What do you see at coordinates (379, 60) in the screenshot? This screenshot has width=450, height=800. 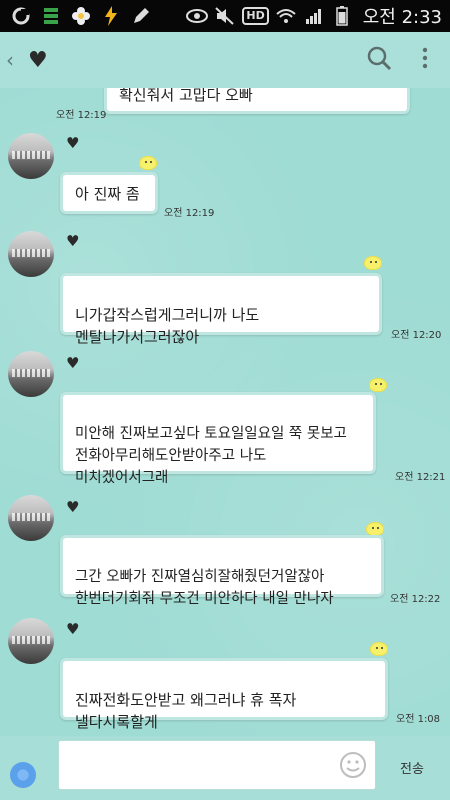 I see `search-icon` at bounding box center [379, 60].